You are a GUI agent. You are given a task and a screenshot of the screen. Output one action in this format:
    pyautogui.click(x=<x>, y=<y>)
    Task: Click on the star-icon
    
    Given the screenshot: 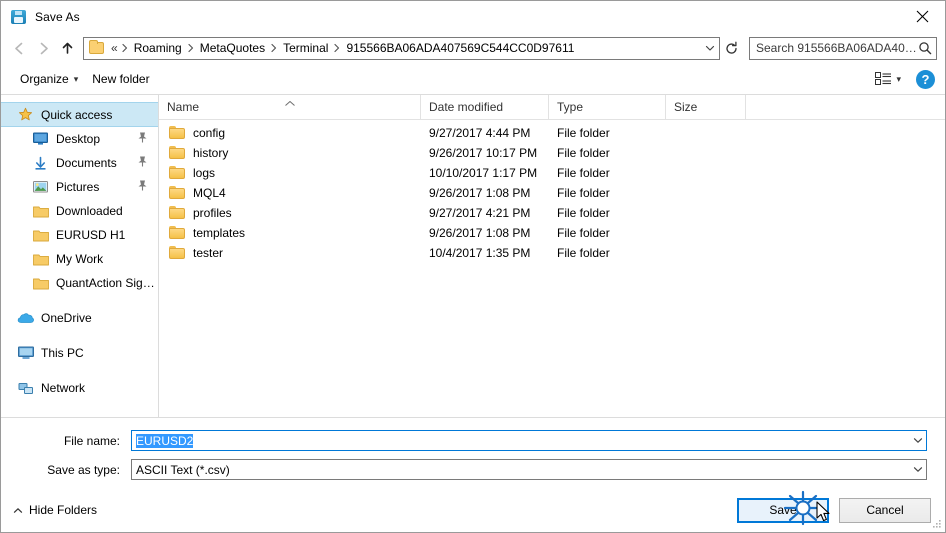 What is the action you would take?
    pyautogui.click(x=25, y=115)
    